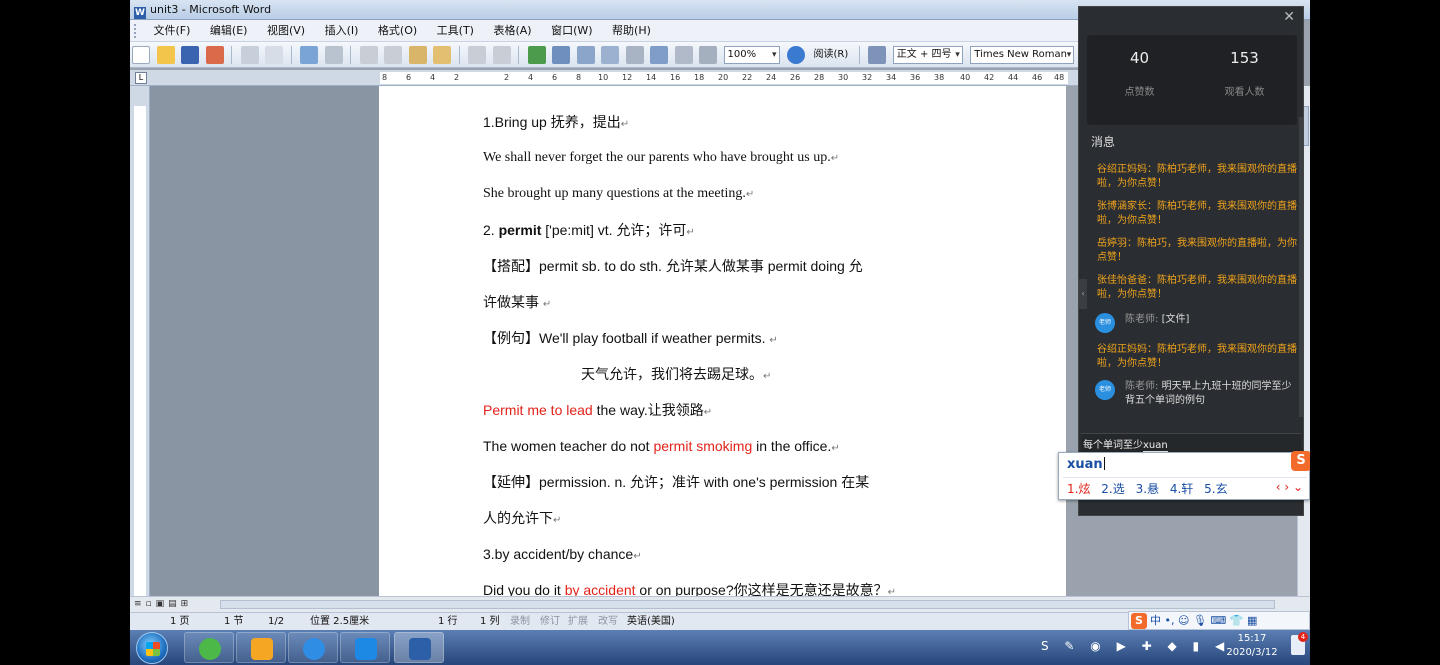 Image resolution: width=1440 pixels, height=665 pixels. I want to click on menu-insert: 插入(I), so click(342, 31).